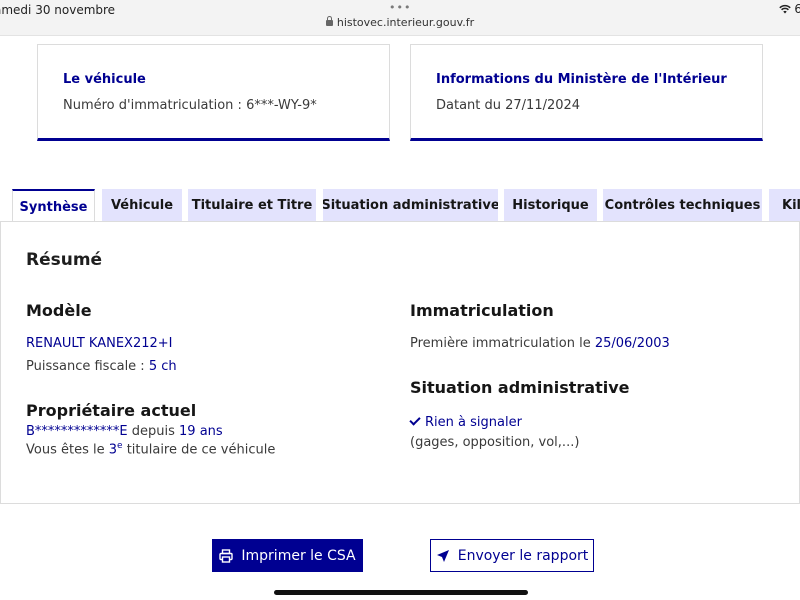 The width and height of the screenshot is (800, 600). What do you see at coordinates (632, 343) in the screenshot?
I see `first-registration-date: 25/06/2003` at bounding box center [632, 343].